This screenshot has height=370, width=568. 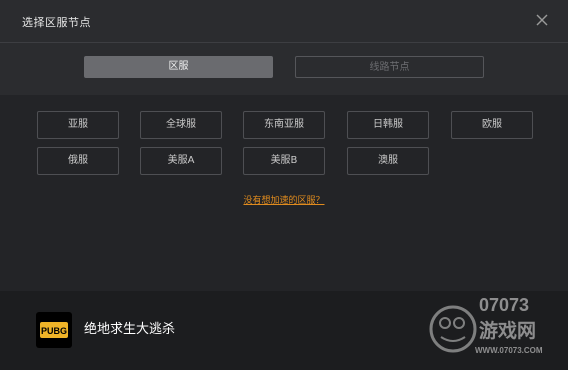 I want to click on frog-mascot-icon, so click(x=453, y=329).